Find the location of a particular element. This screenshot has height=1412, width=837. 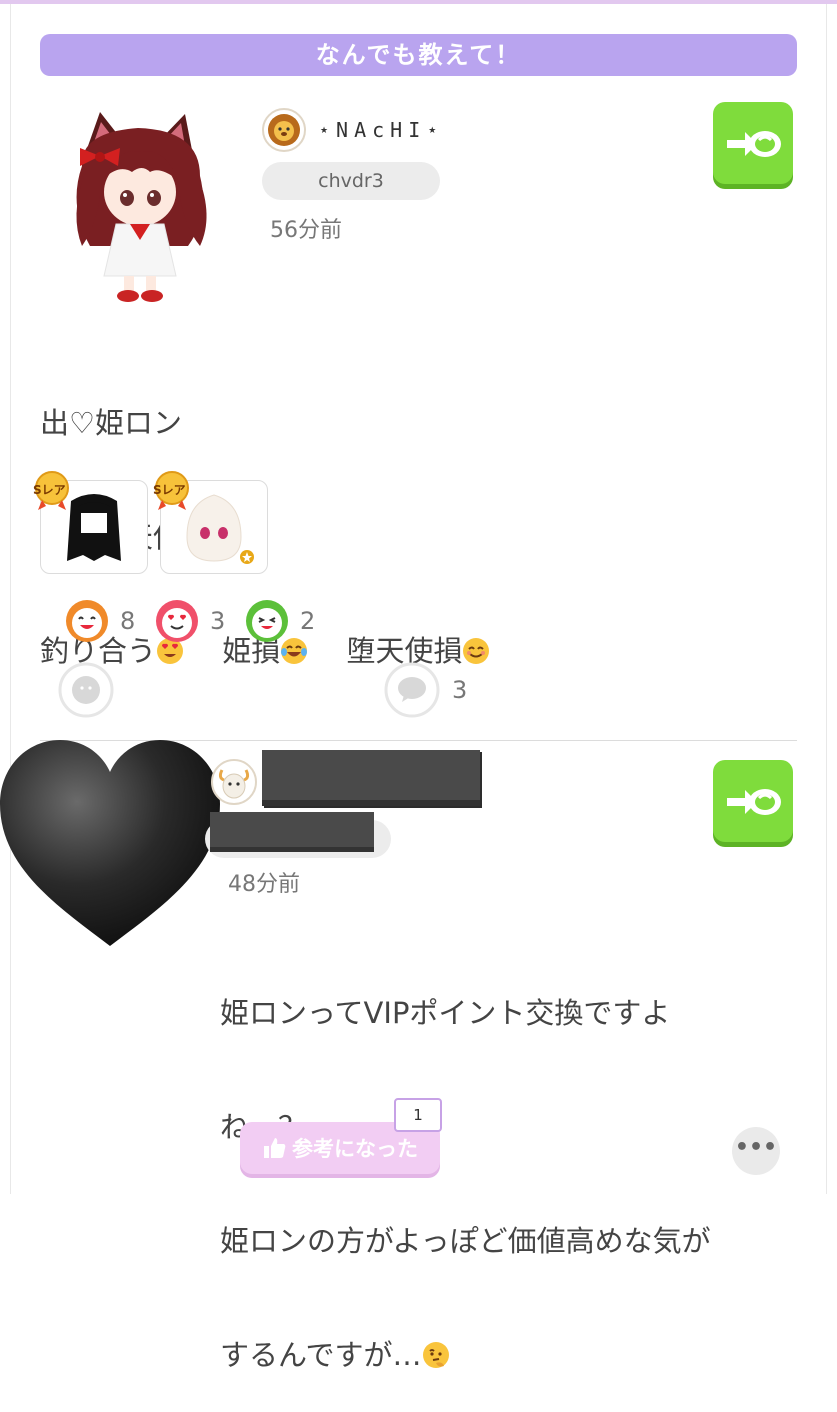

smile-emoji-icon is located at coordinates (476, 651).